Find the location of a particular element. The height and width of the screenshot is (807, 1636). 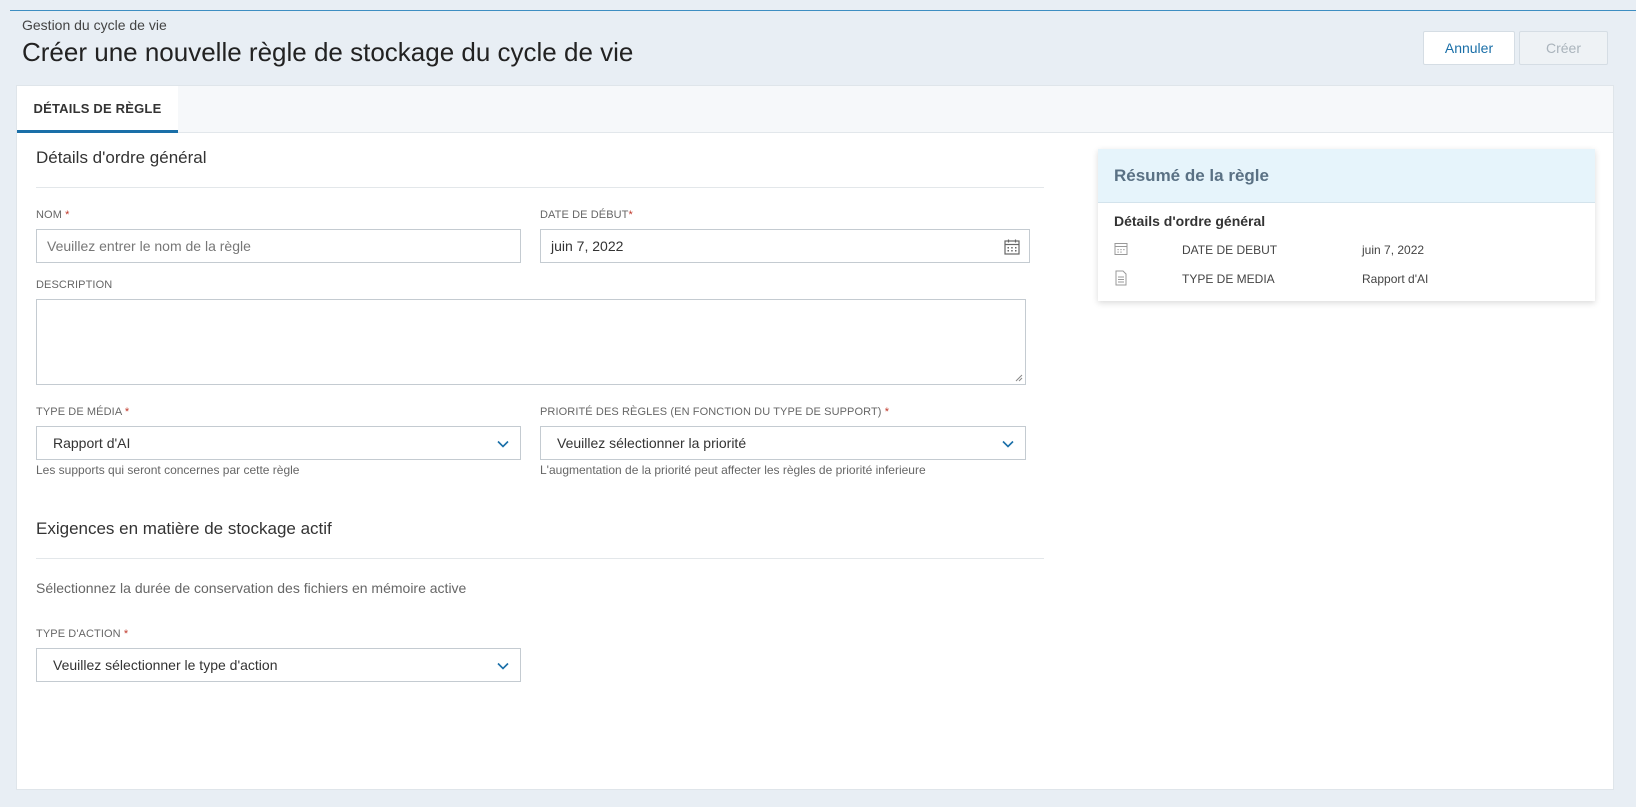

name-input-placeholder: Veuillez entrer le nom de la règle is located at coordinates (149, 246).